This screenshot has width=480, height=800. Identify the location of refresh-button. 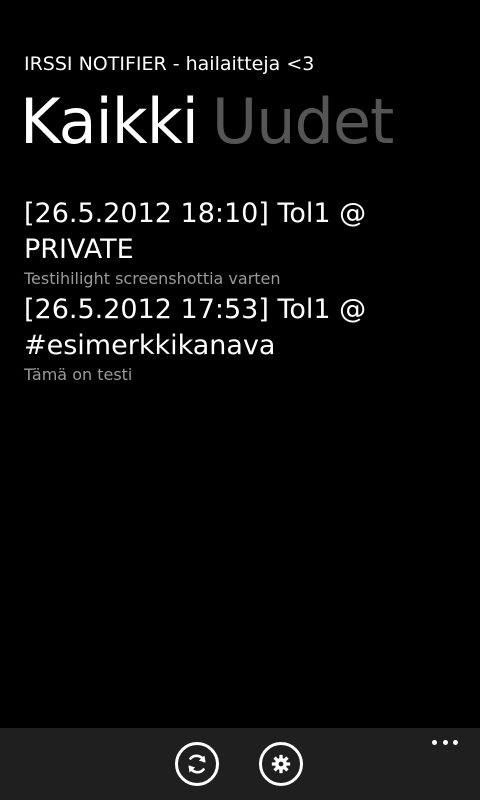
(197, 764).